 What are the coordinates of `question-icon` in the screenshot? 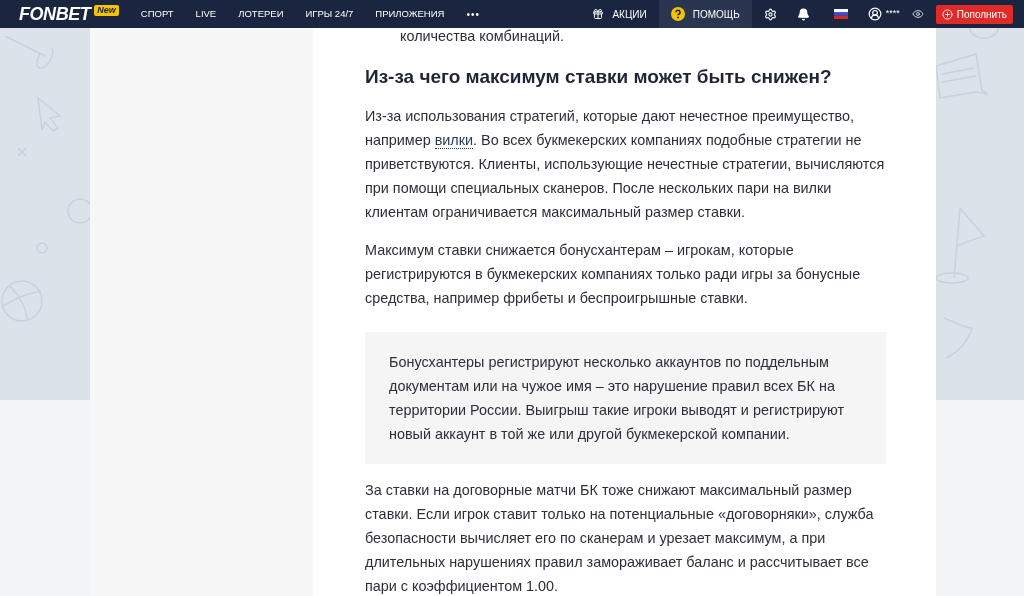 It's located at (677, 14).